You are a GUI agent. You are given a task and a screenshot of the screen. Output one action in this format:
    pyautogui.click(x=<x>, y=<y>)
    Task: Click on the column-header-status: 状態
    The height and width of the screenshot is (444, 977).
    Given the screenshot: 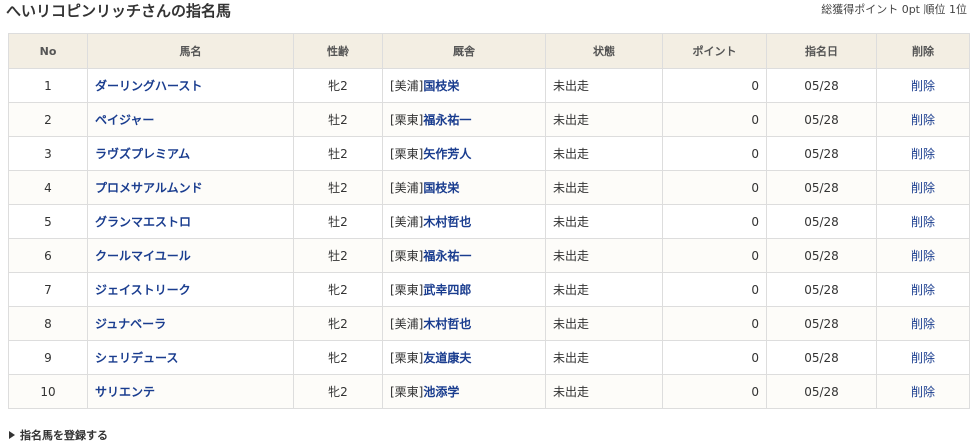 What is the action you would take?
    pyautogui.click(x=604, y=51)
    